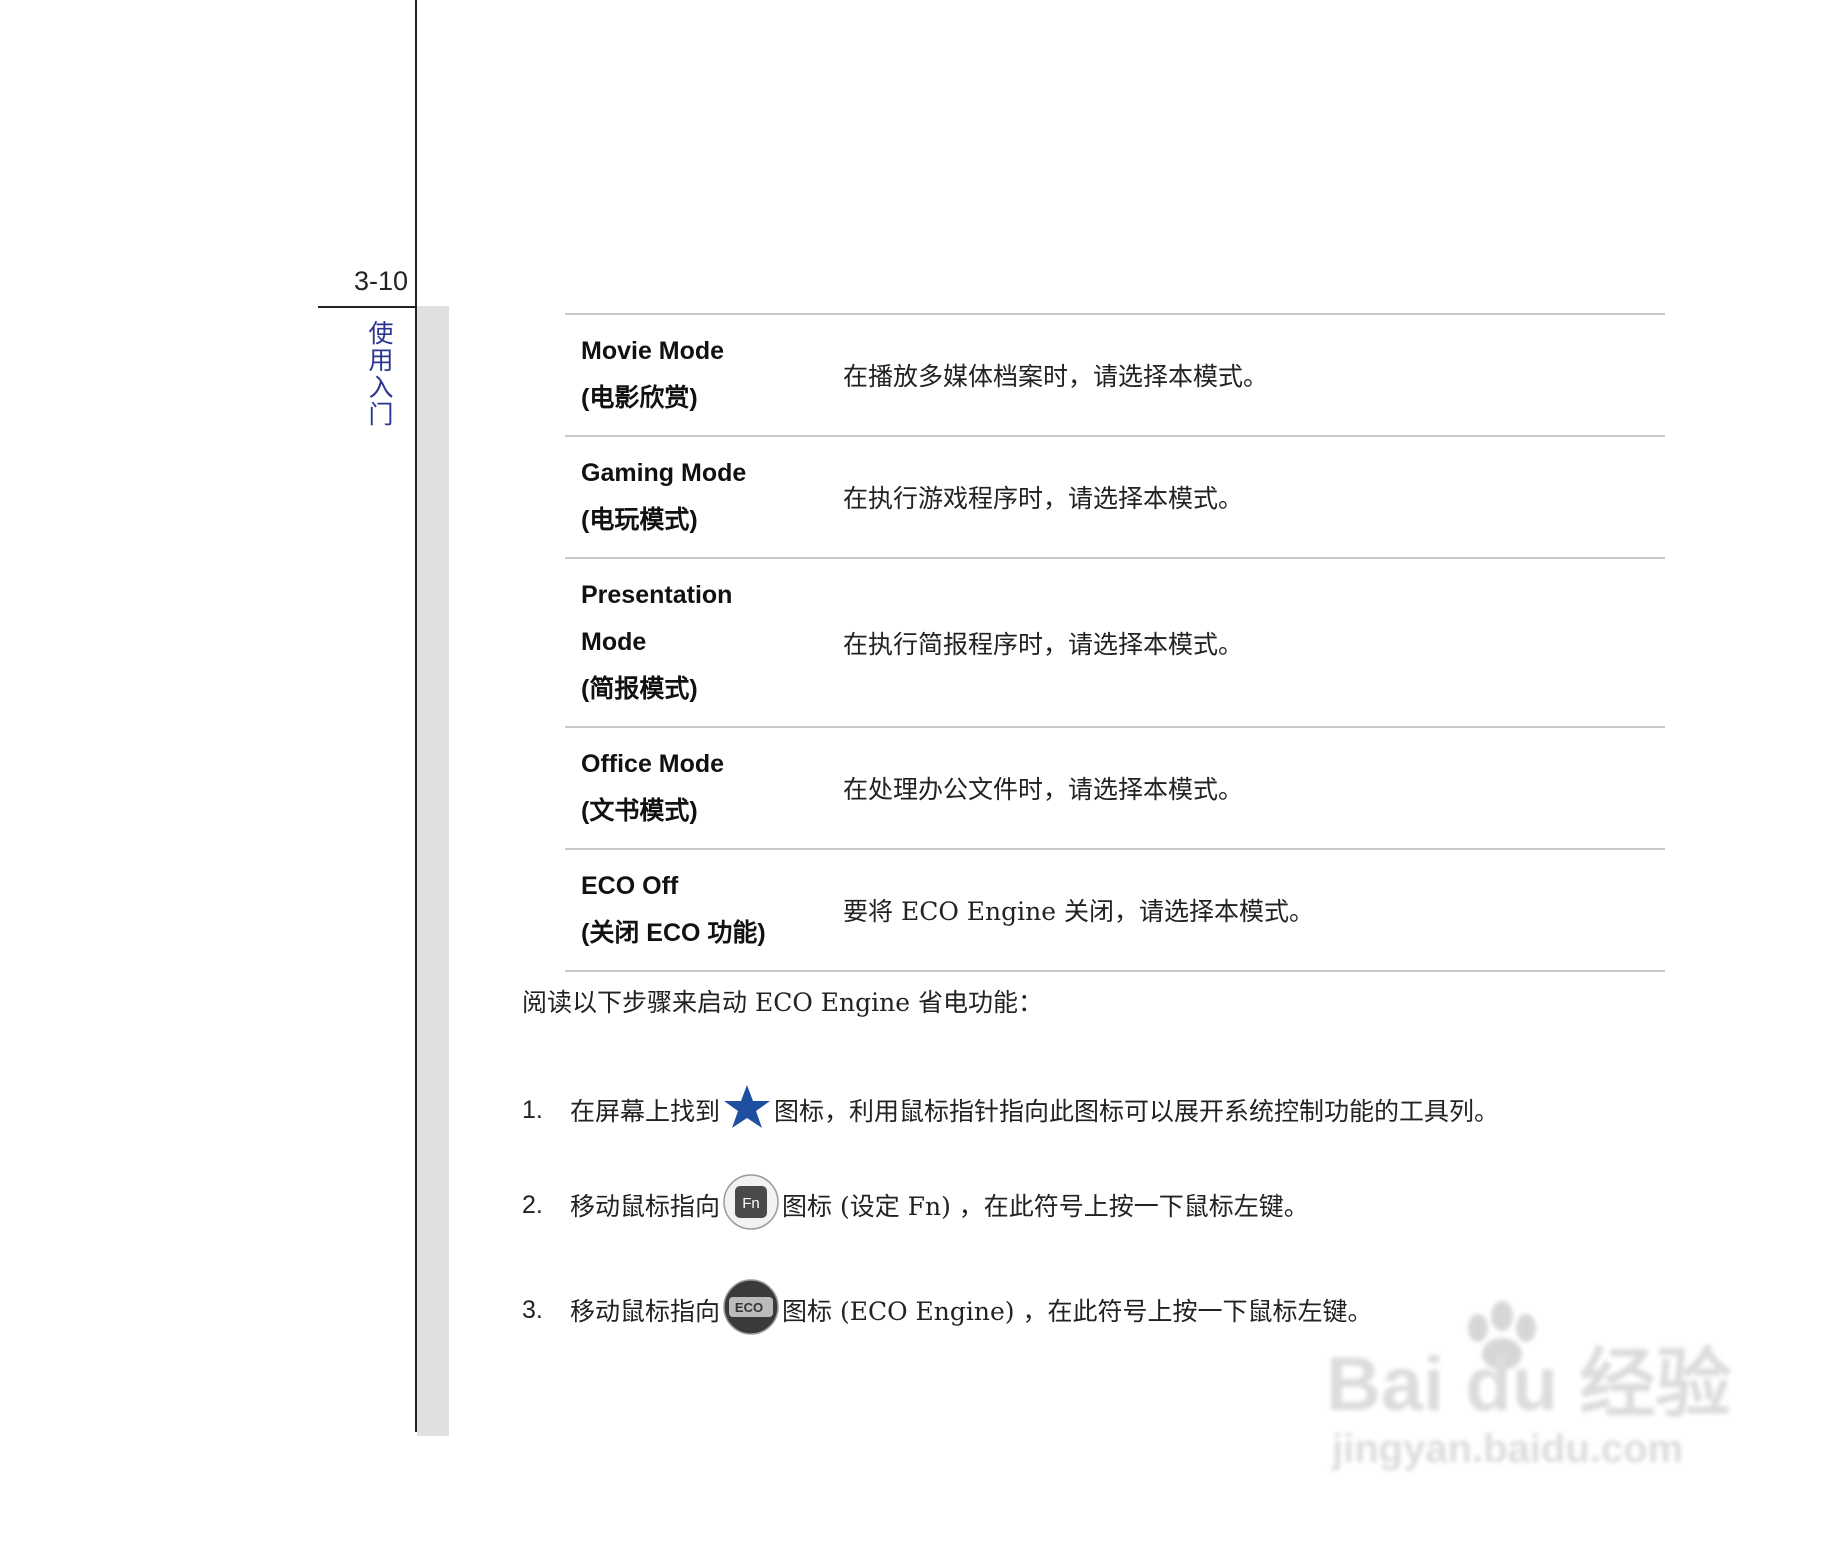 Image resolution: width=1844 pixels, height=1548 pixels. I want to click on step-number: 2., so click(532, 1204).